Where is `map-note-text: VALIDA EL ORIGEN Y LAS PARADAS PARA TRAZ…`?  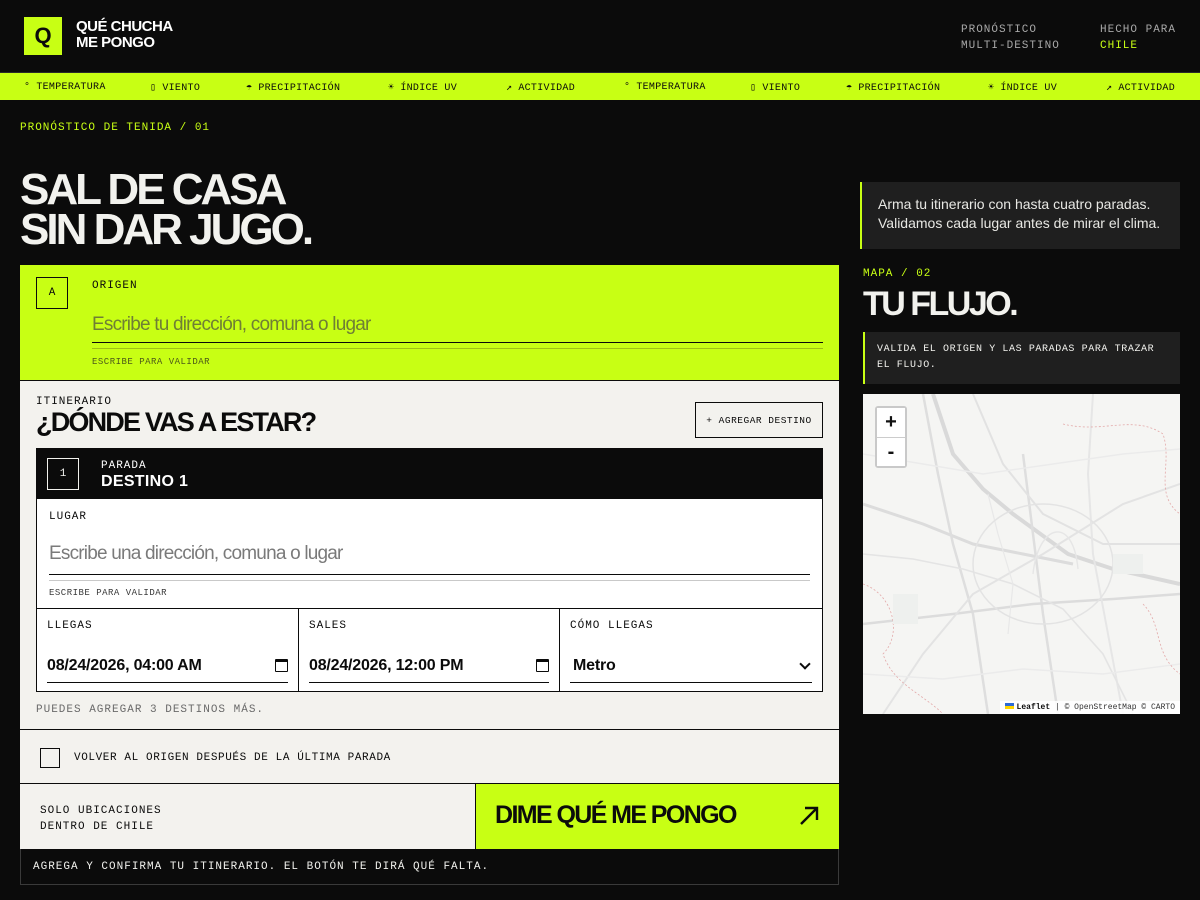
map-note-text: VALIDA EL ORIGEN Y LAS PARADAS PARA TRAZ… is located at coordinates (1016, 357).